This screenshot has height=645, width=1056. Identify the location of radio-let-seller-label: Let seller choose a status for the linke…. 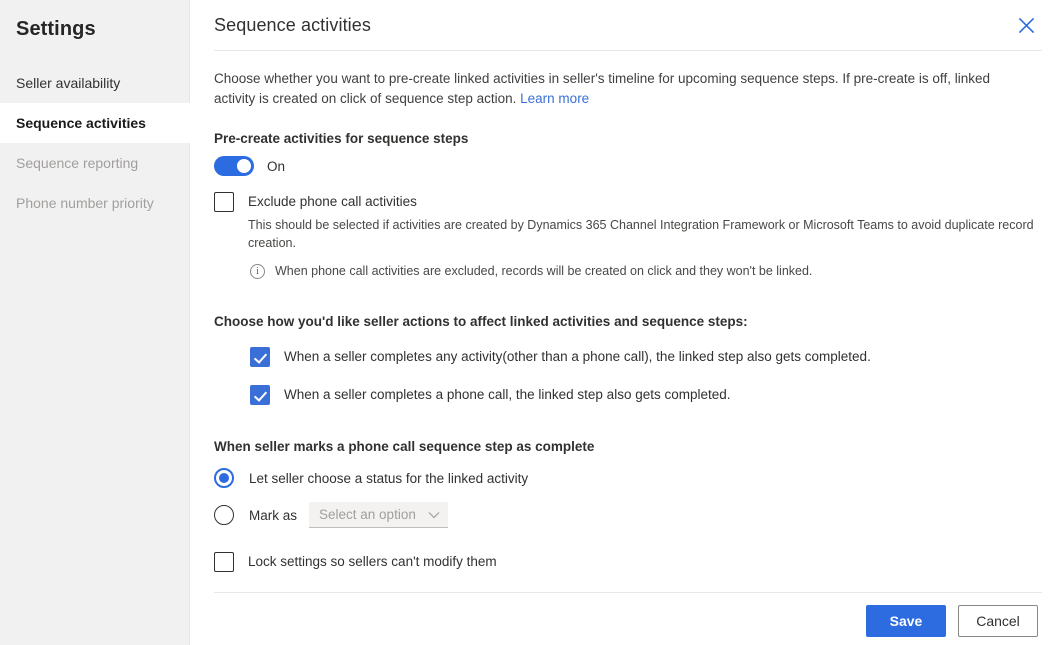
(389, 478).